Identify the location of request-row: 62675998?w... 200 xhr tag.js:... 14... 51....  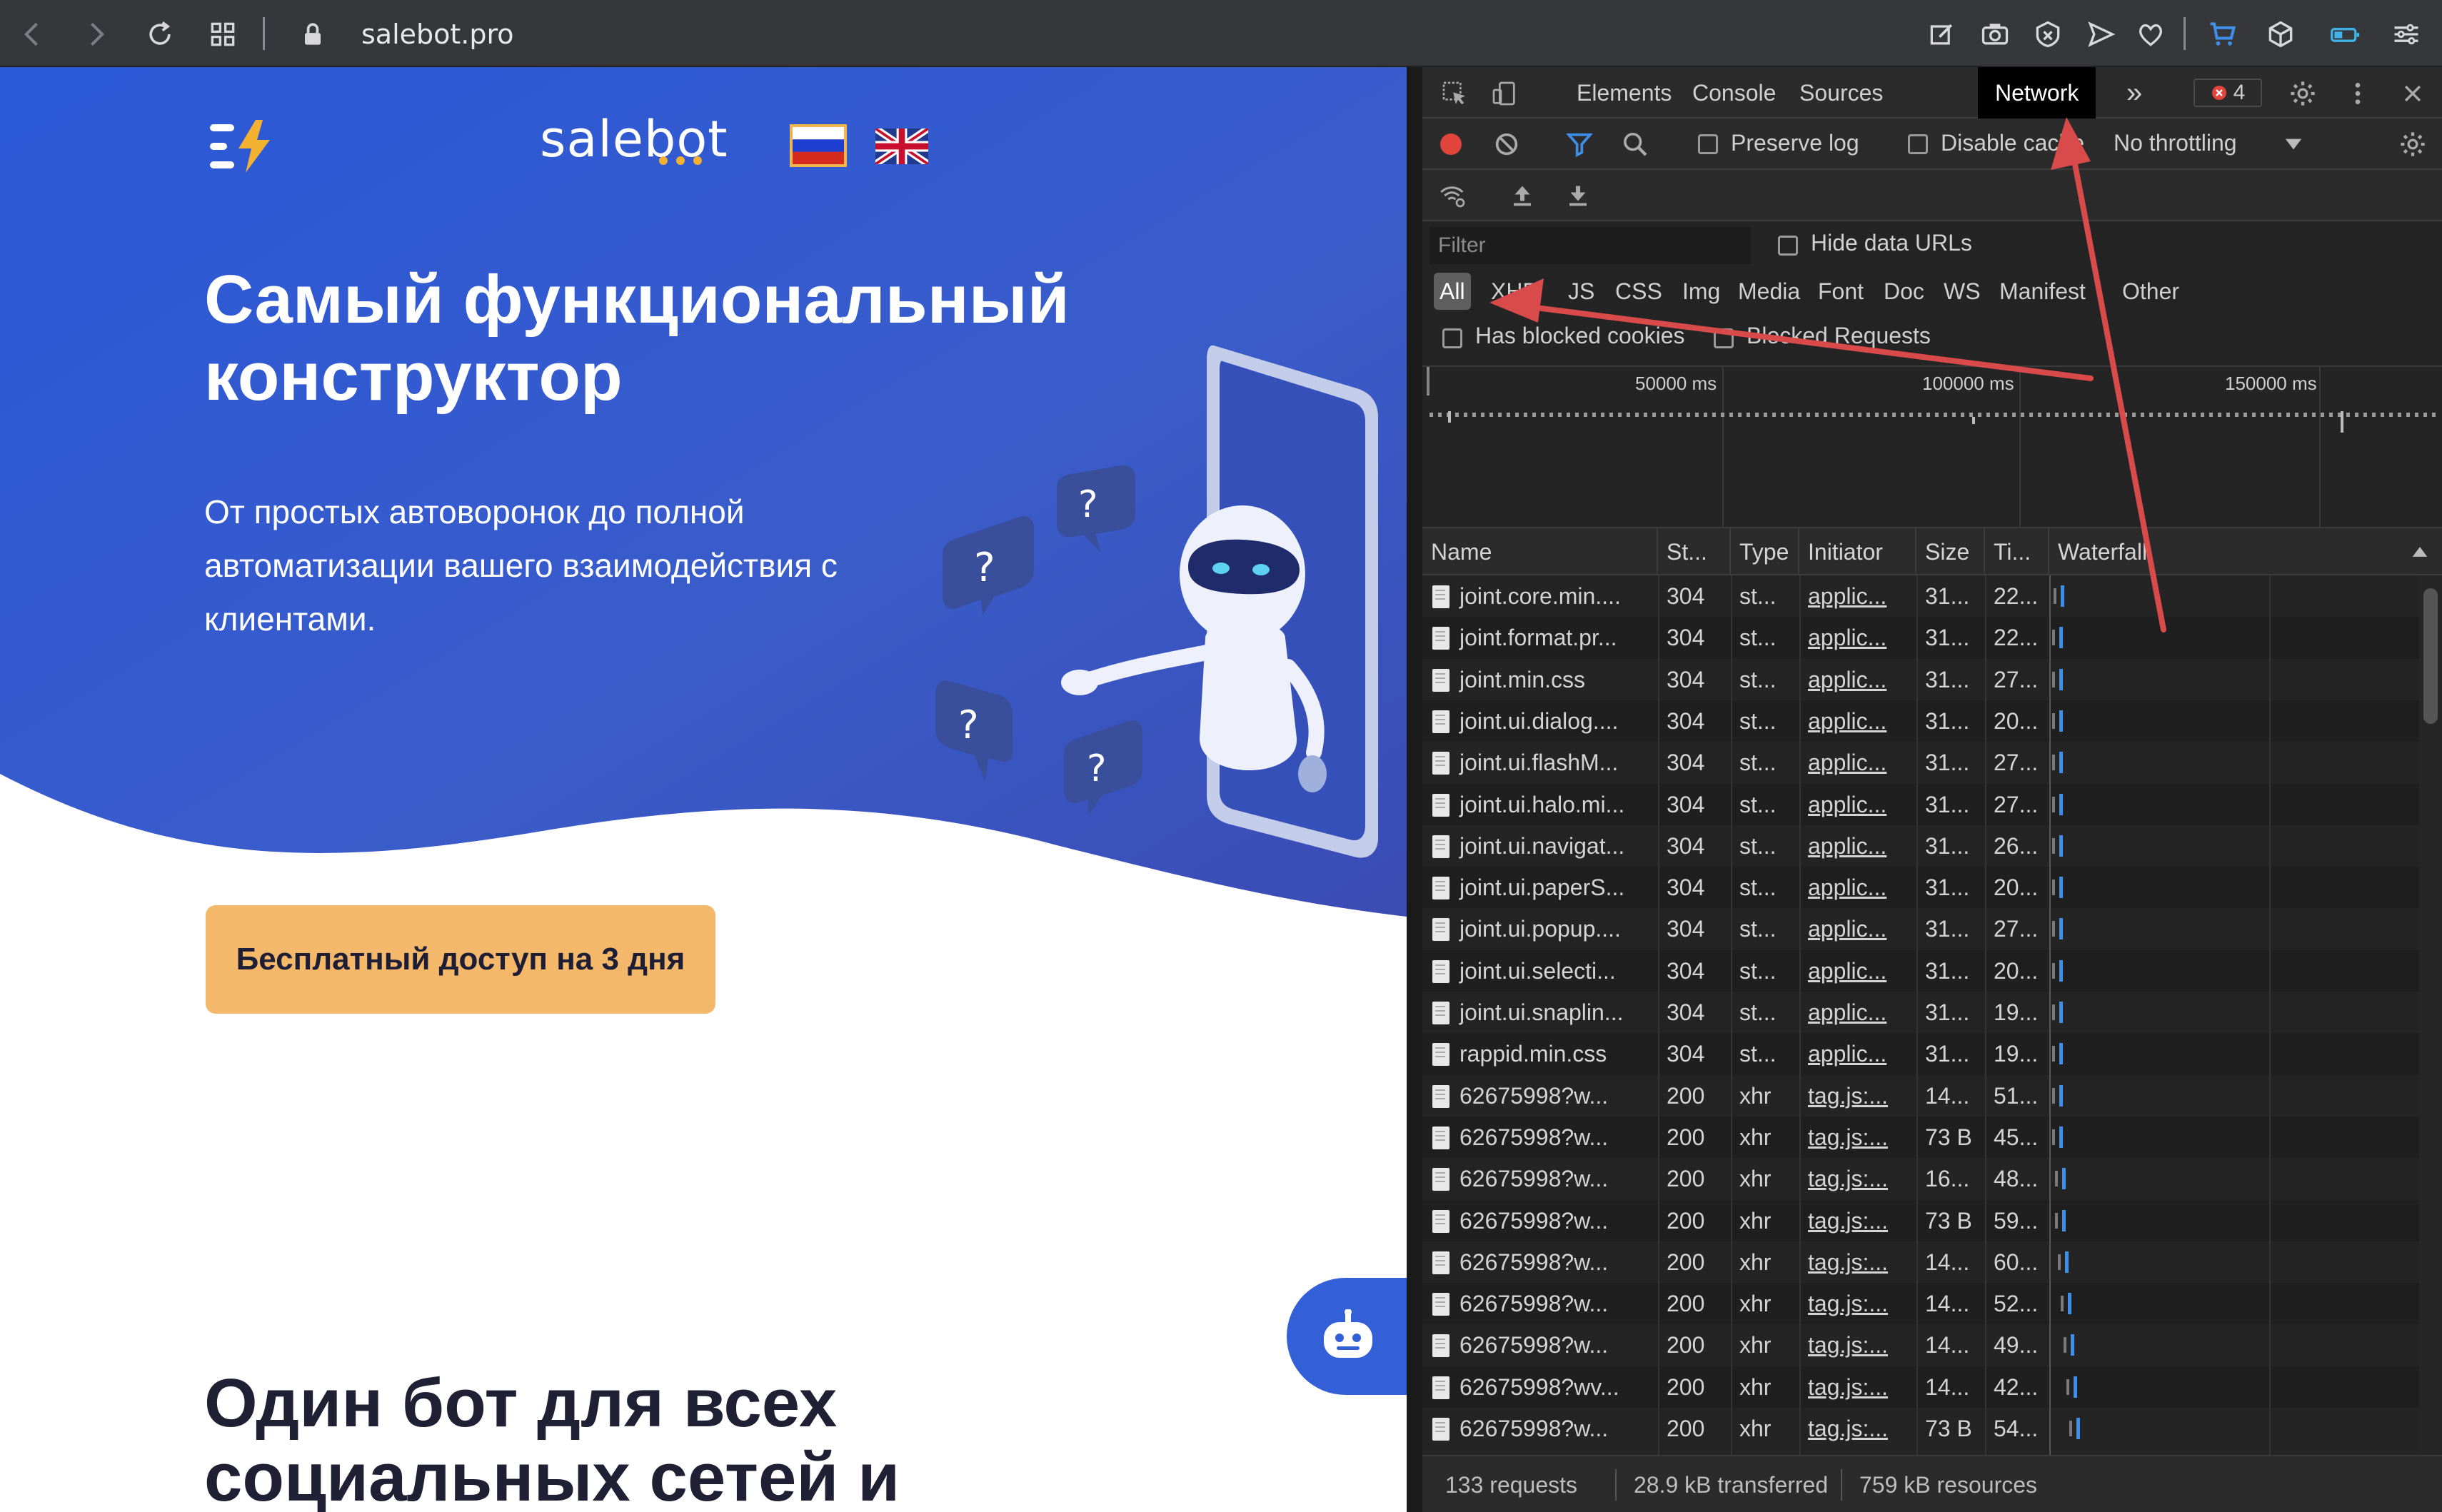
(1932, 1096).